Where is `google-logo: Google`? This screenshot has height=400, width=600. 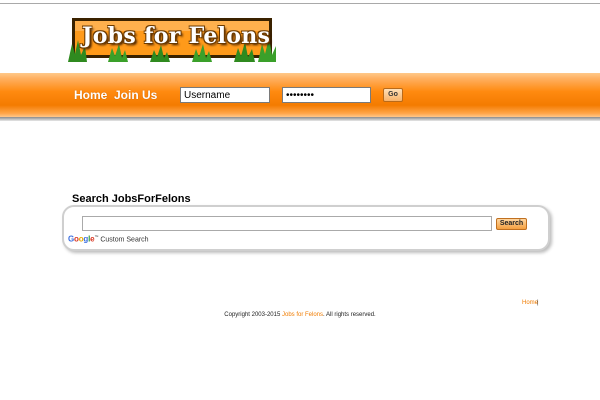 google-logo: Google is located at coordinates (81, 239).